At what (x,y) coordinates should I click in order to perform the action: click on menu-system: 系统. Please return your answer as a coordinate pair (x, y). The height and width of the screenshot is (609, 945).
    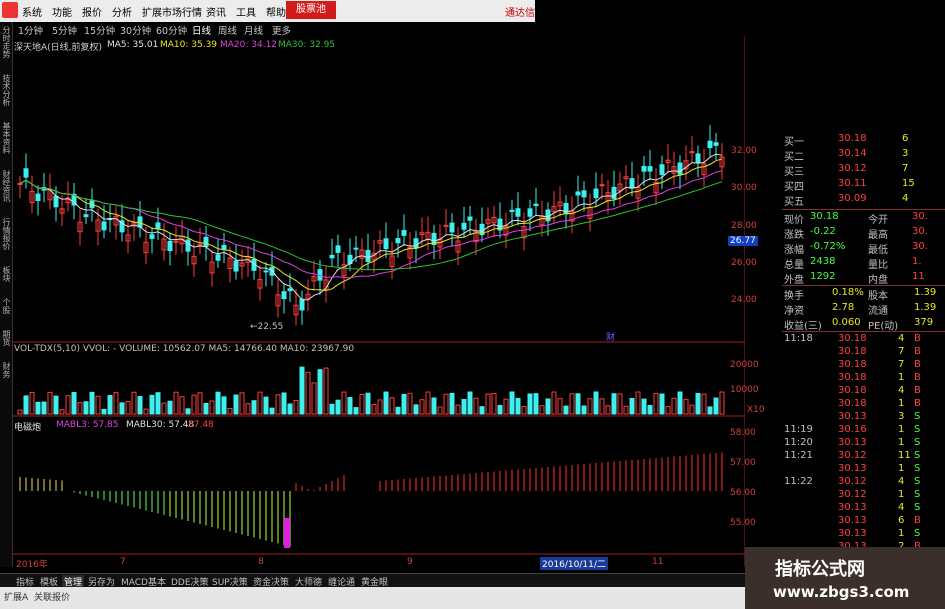
    Looking at the image, I should click on (32, 11).